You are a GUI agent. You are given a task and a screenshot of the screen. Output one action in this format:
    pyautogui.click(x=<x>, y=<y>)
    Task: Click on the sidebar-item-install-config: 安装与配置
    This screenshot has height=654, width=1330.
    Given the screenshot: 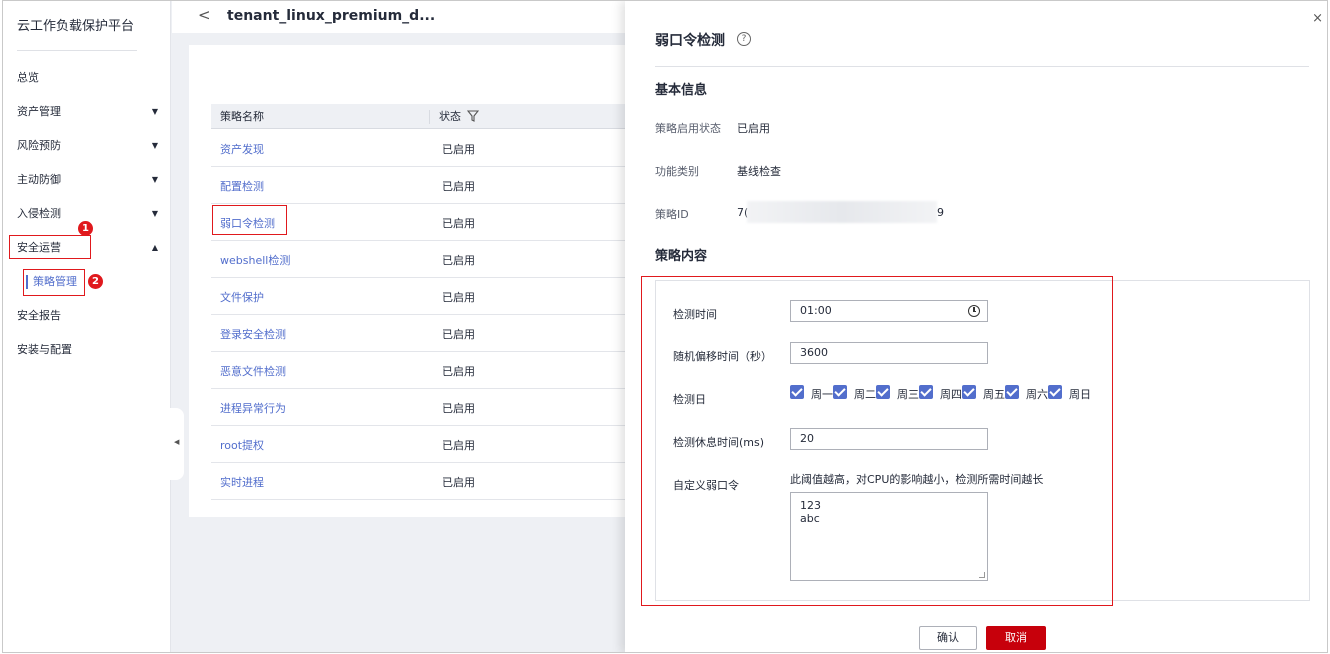 What is the action you would take?
    pyautogui.click(x=89, y=350)
    